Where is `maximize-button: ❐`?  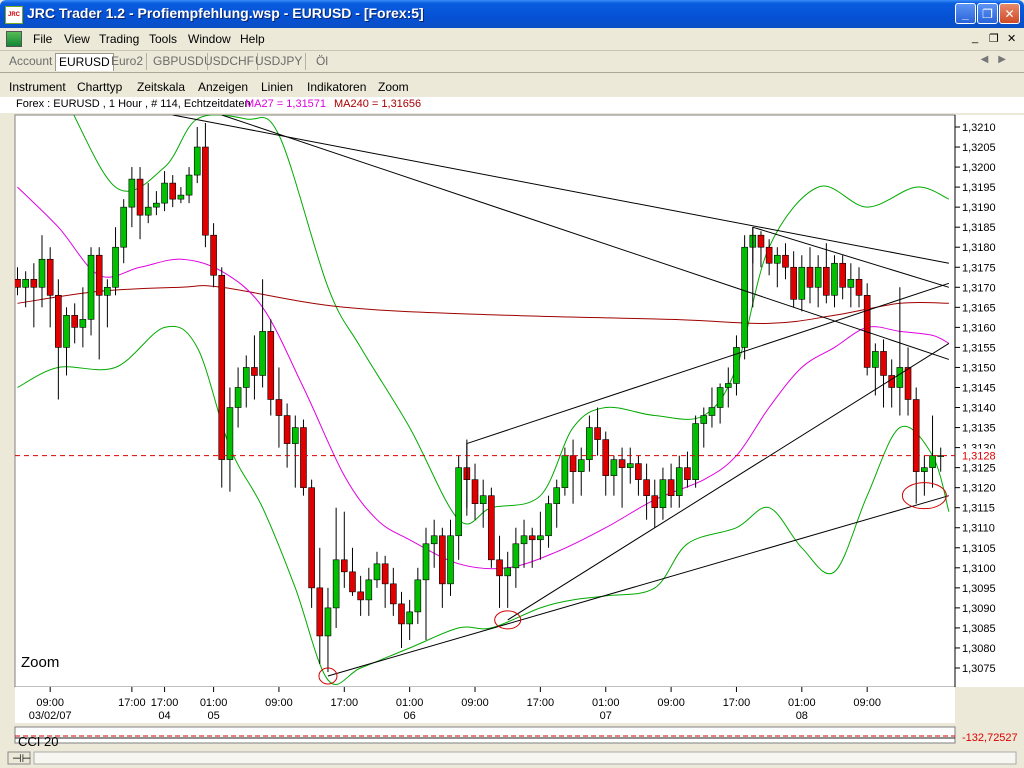 maximize-button: ❐ is located at coordinates (987, 13).